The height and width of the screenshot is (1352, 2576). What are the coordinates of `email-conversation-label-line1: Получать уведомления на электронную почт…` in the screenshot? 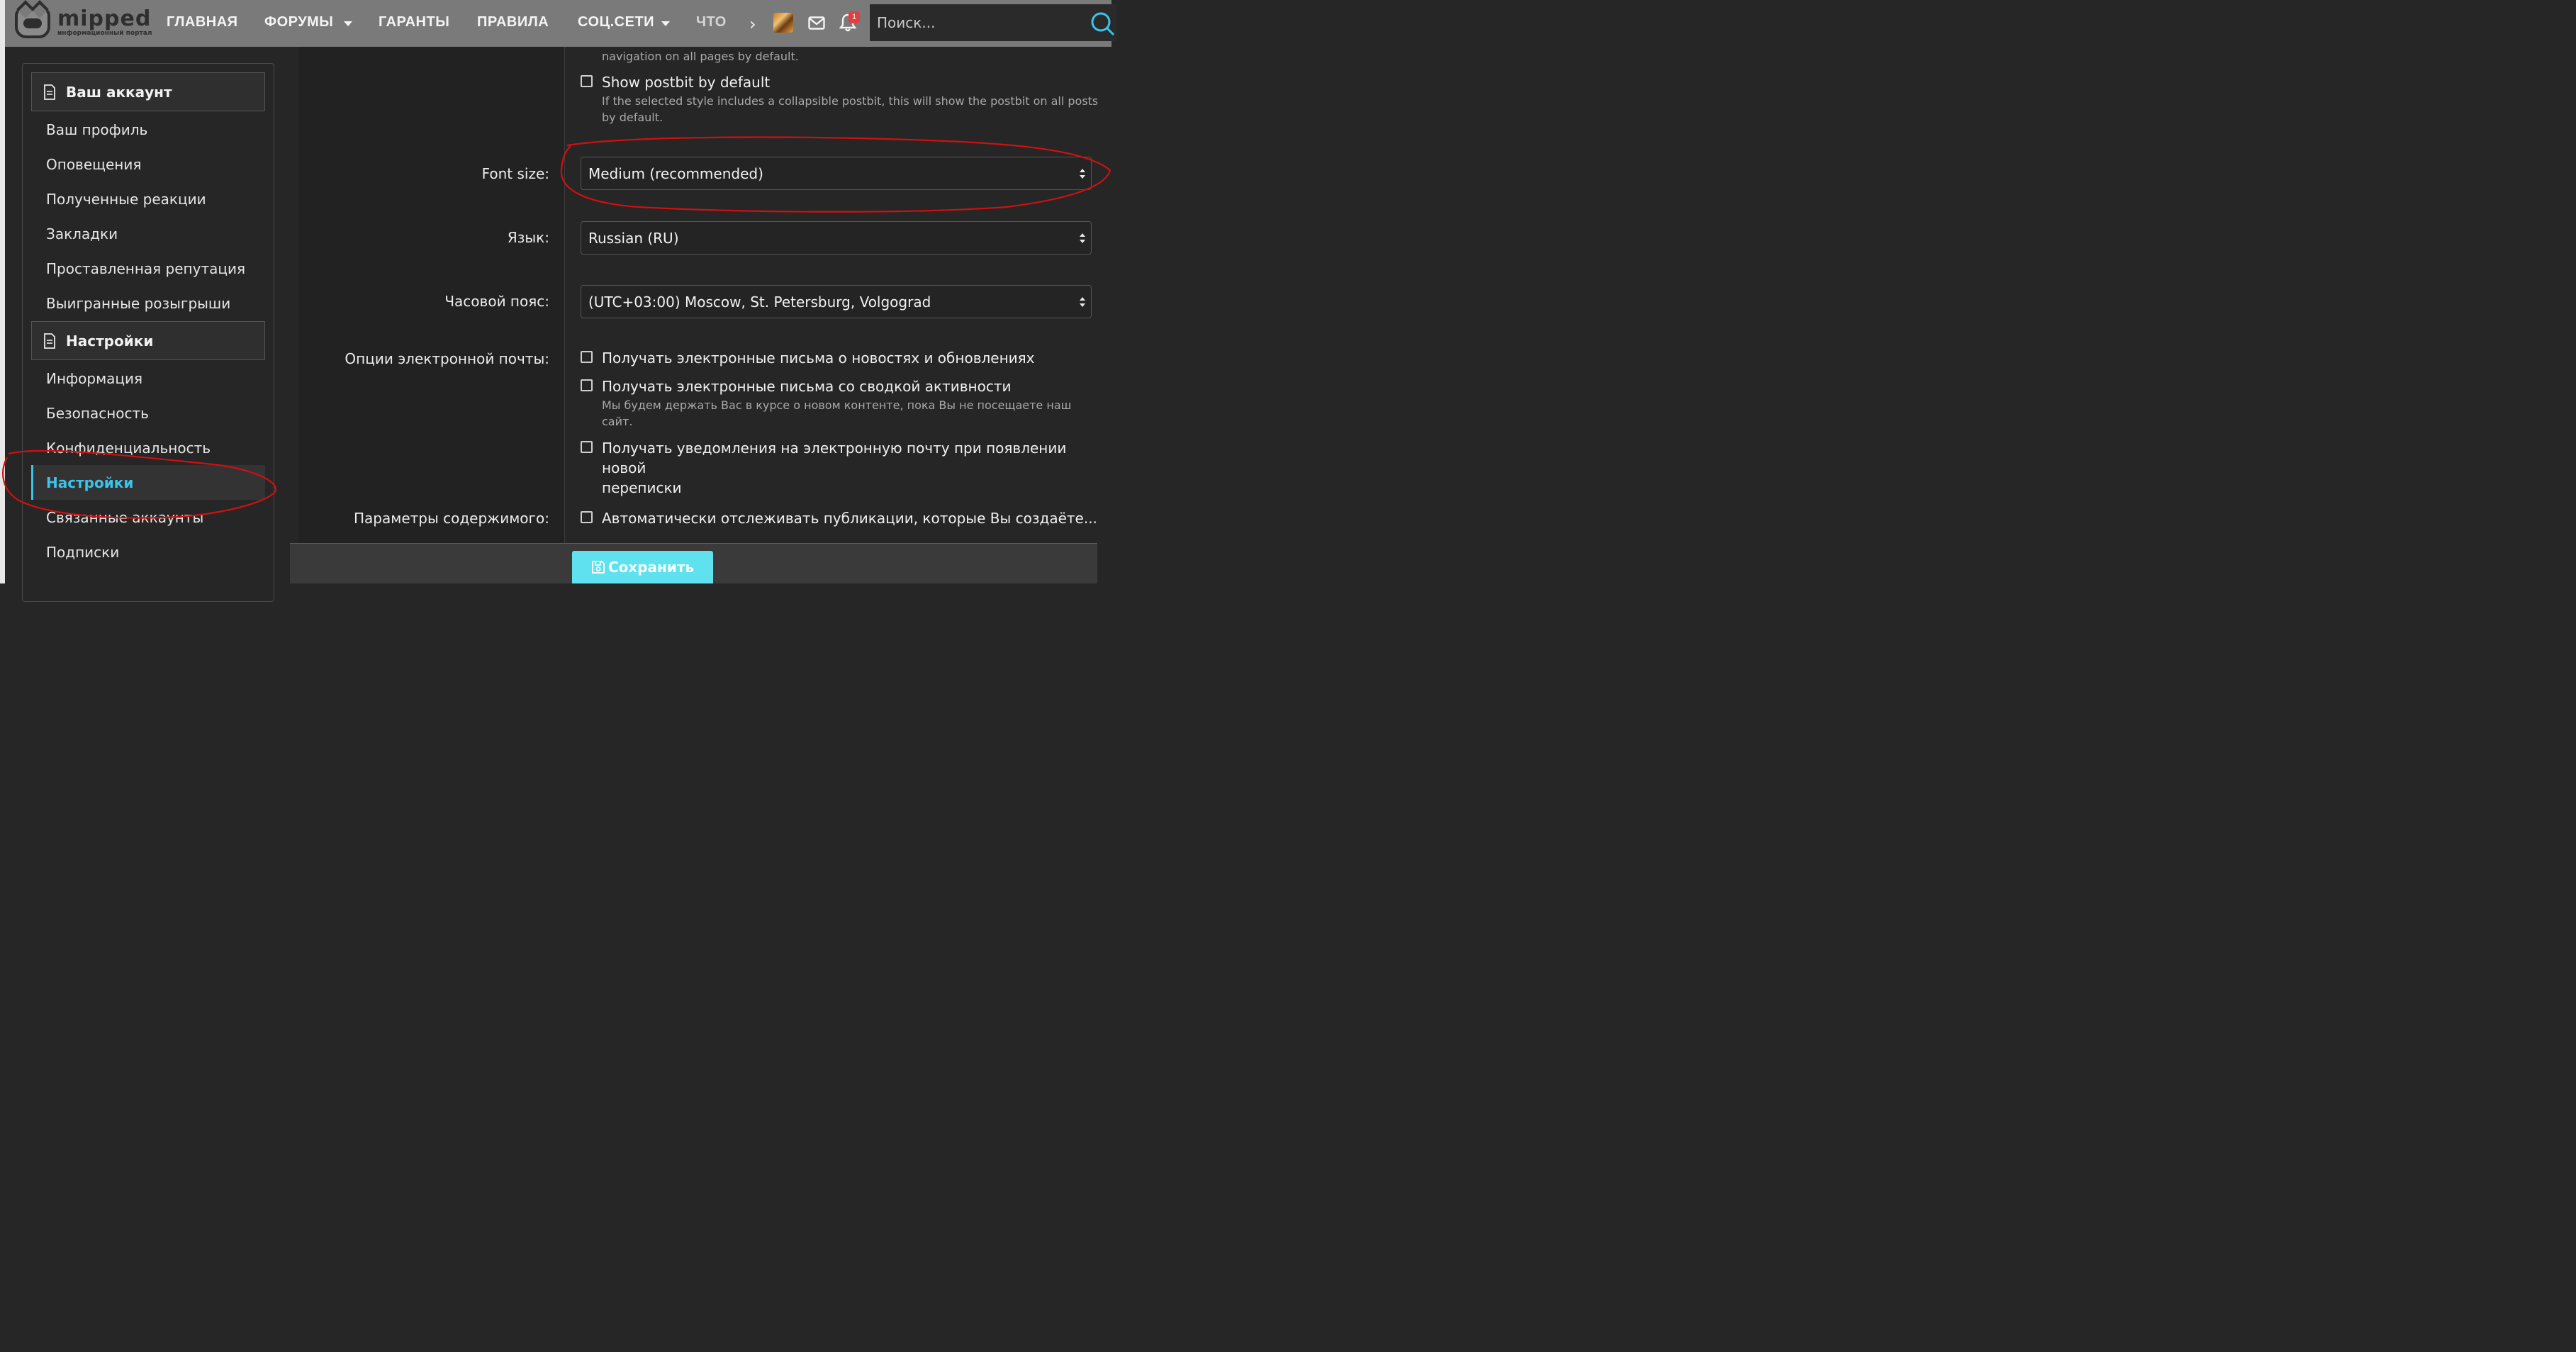 It's located at (834, 458).